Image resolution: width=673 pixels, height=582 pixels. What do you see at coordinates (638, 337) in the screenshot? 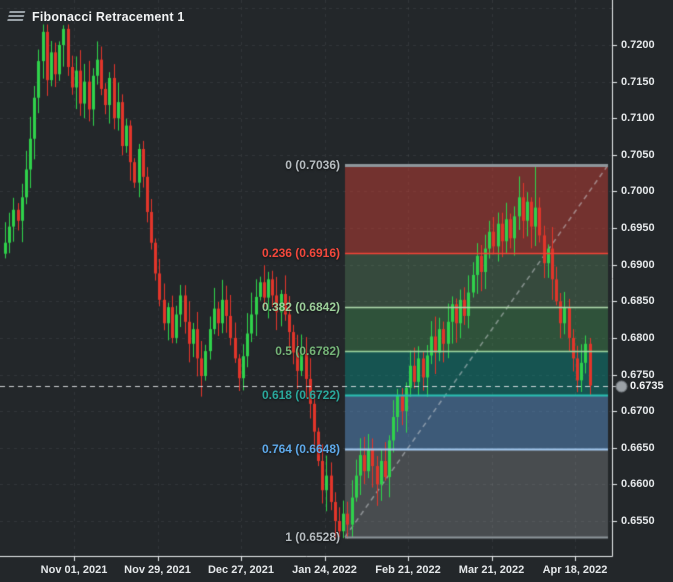
I see `price-tick-label: 0.6800` at bounding box center [638, 337].